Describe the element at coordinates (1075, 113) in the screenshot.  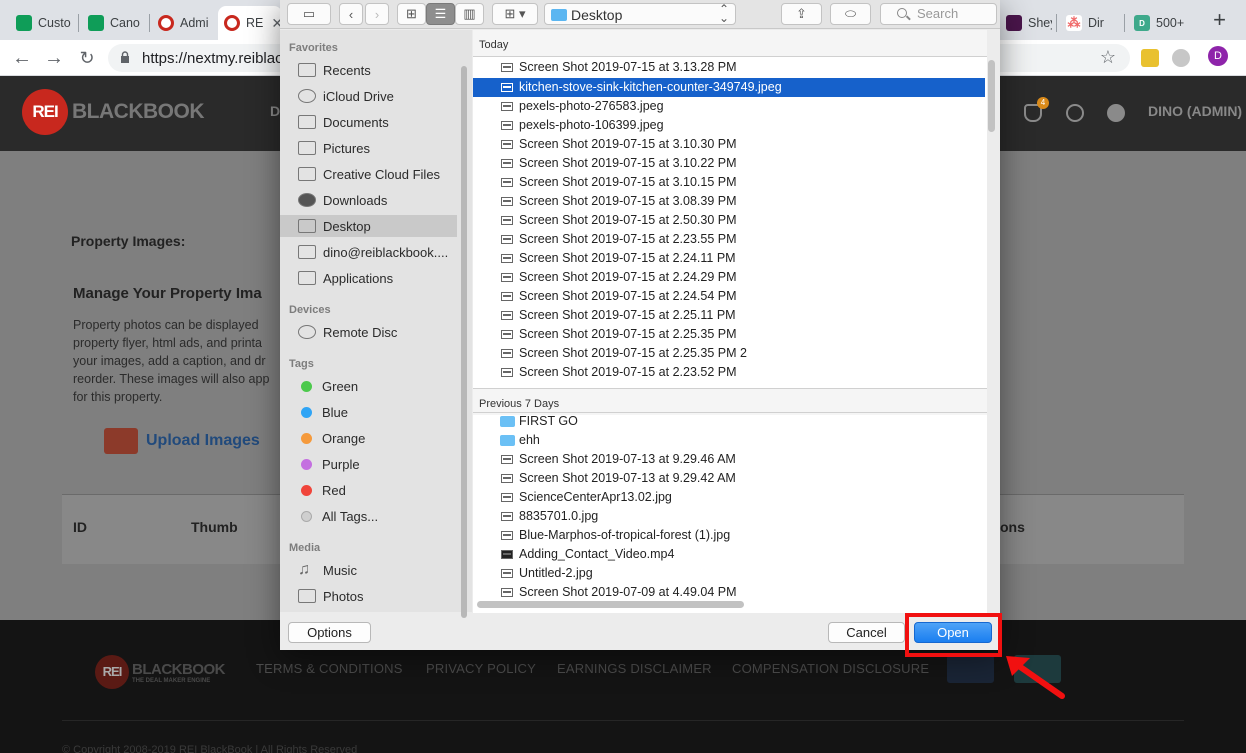
I see `clock-icon` at that location.